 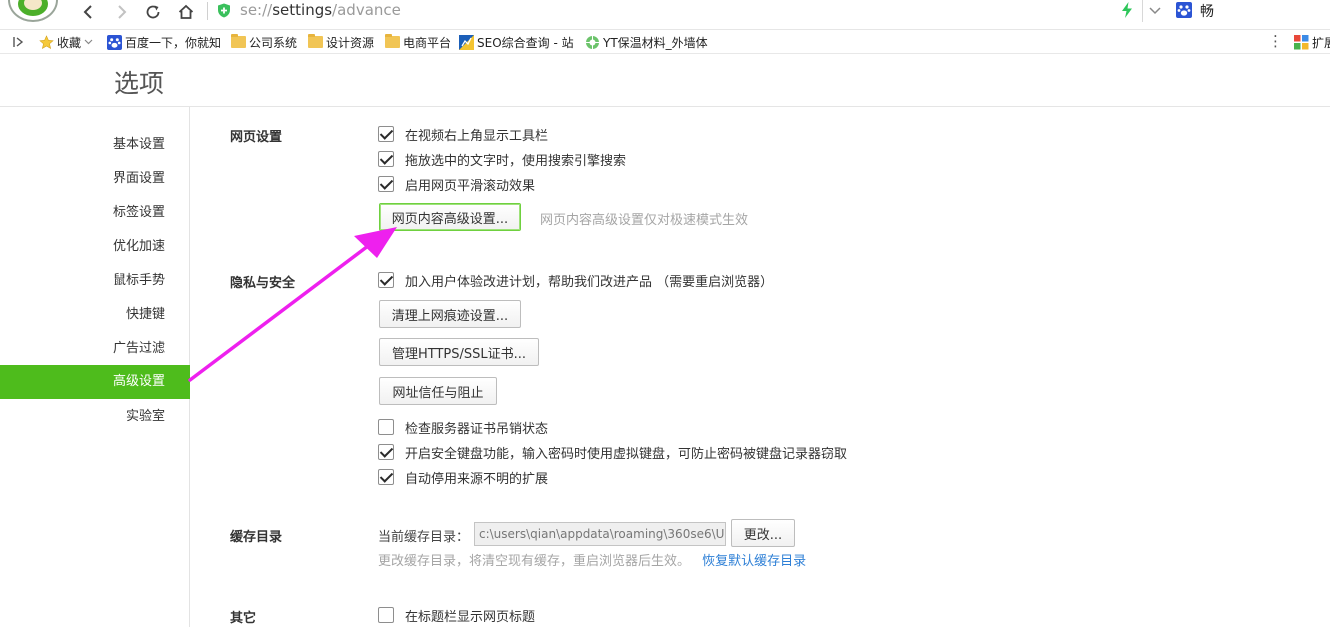 What do you see at coordinates (438, 391) in the screenshot?
I see `url-trust-block-button: 网址信任与阻止` at bounding box center [438, 391].